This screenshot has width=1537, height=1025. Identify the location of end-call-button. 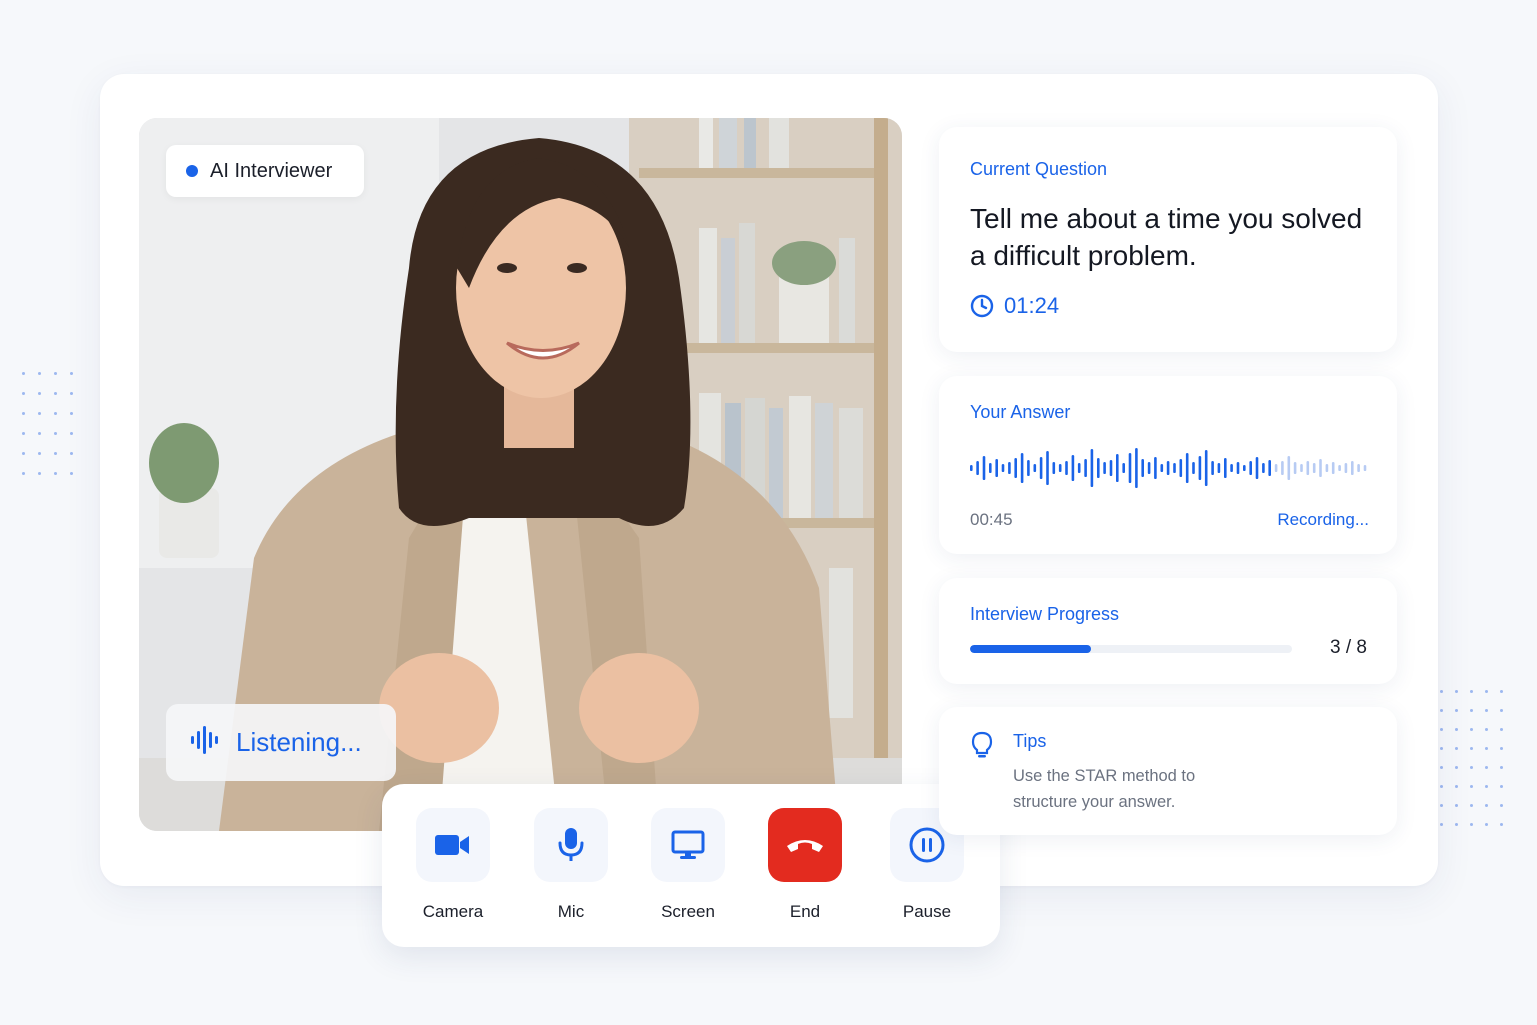
(805, 845).